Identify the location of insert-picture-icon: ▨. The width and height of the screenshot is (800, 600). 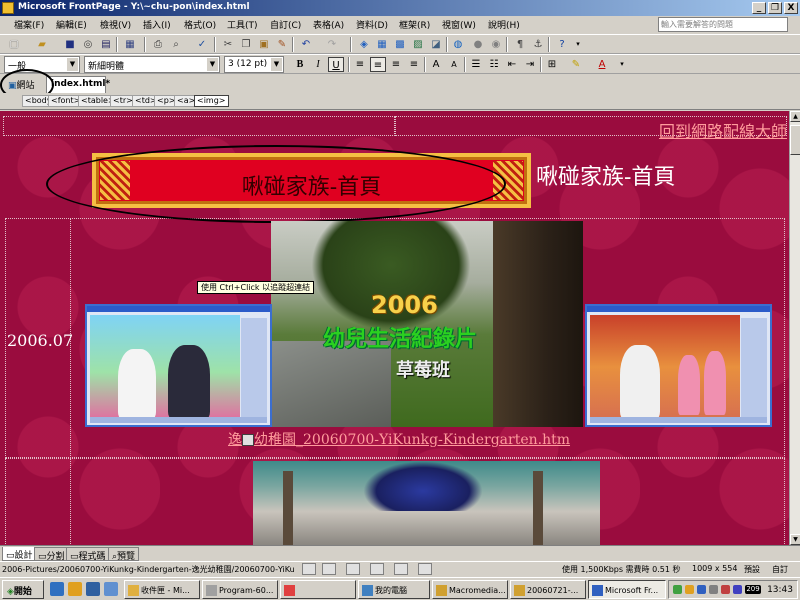
(418, 44).